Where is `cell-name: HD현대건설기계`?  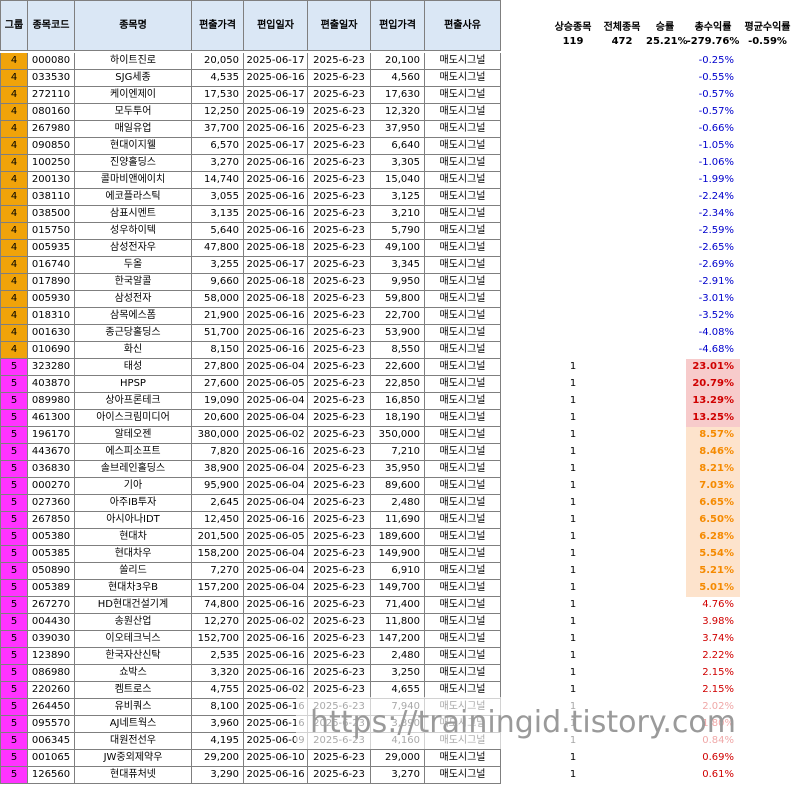 cell-name: HD현대건설기계 is located at coordinates (133, 605).